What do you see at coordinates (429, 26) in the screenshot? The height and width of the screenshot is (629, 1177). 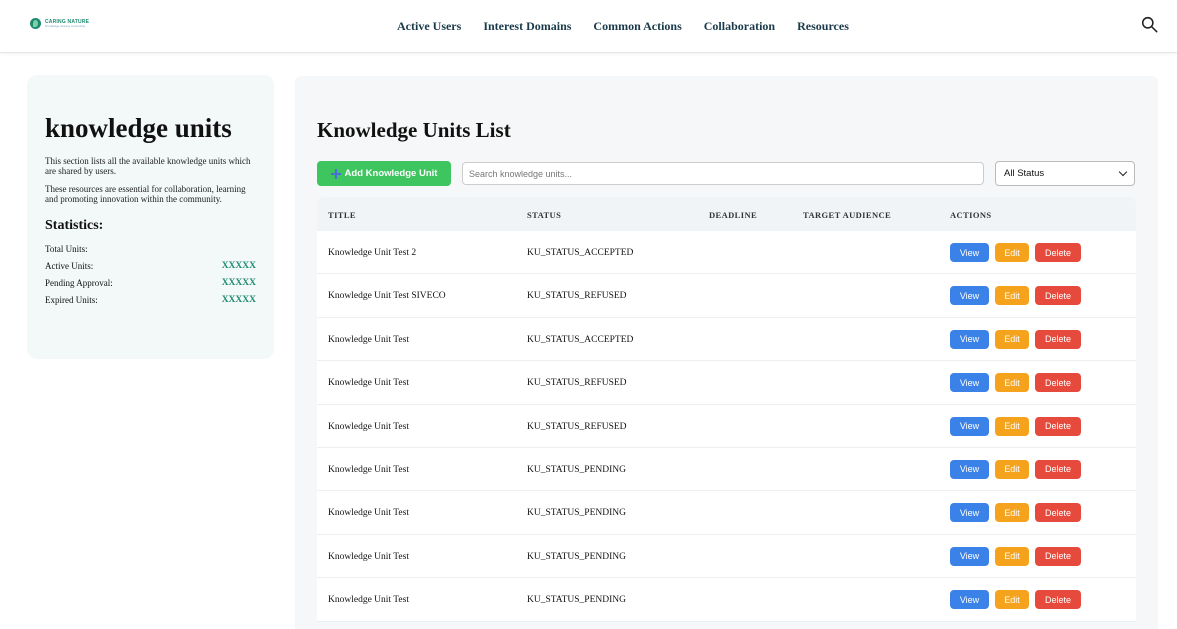 I see `nav-active-users: Active Users` at bounding box center [429, 26].